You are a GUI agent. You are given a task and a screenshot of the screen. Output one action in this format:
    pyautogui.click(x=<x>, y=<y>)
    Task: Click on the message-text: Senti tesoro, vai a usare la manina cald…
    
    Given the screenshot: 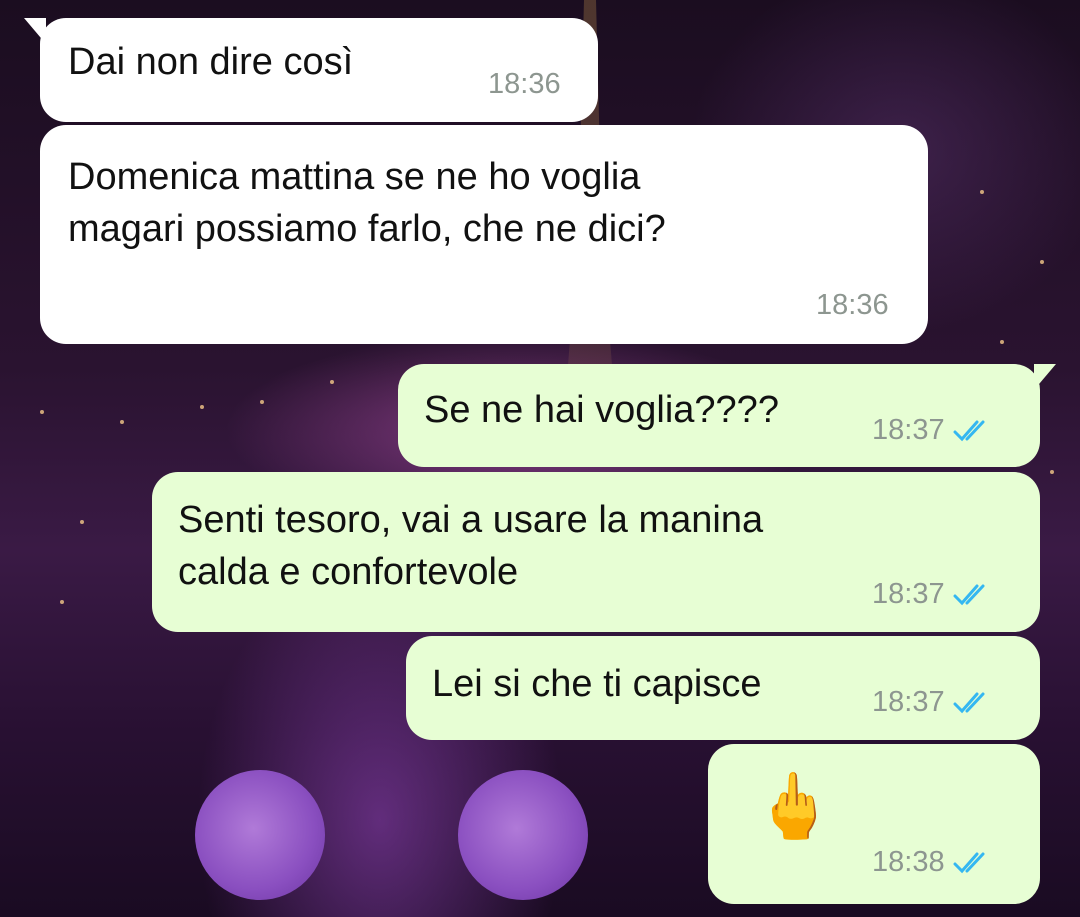 What is the action you would take?
    pyautogui.click(x=471, y=546)
    